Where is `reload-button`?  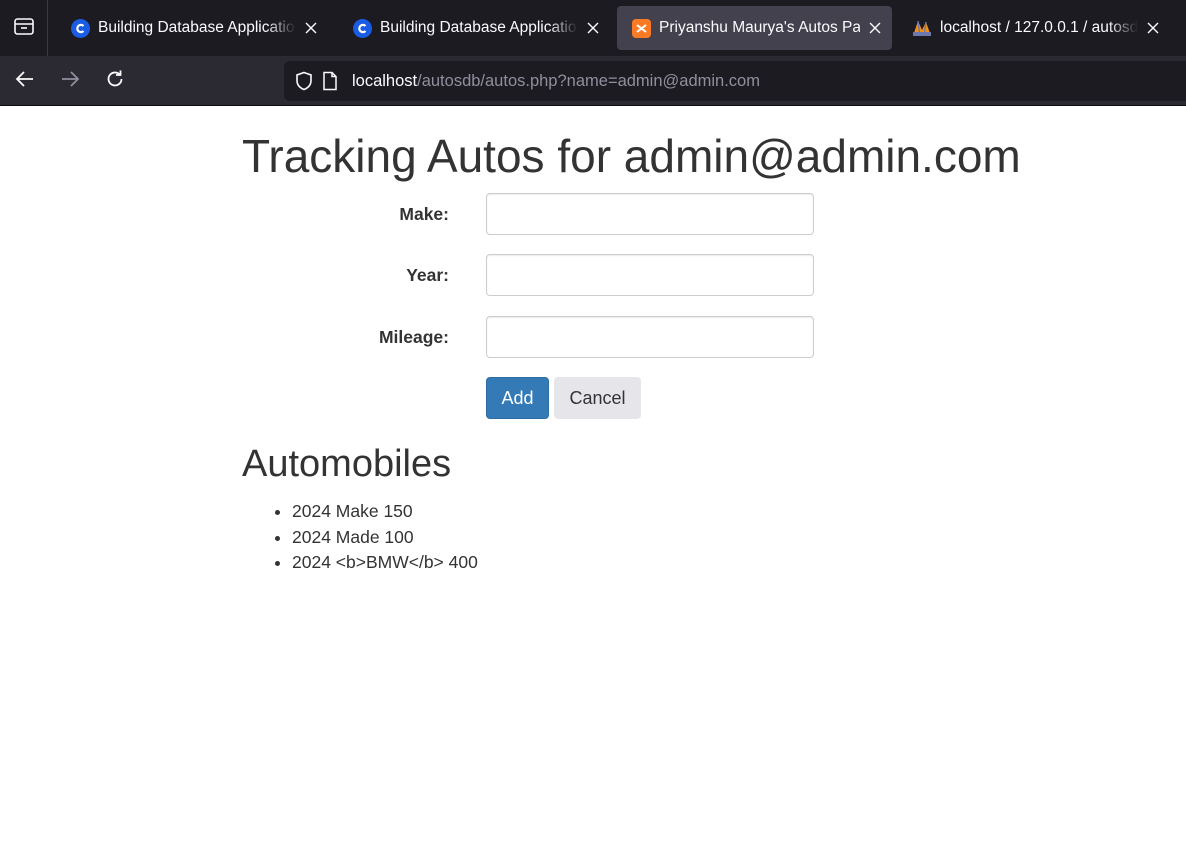 reload-button is located at coordinates (115, 81).